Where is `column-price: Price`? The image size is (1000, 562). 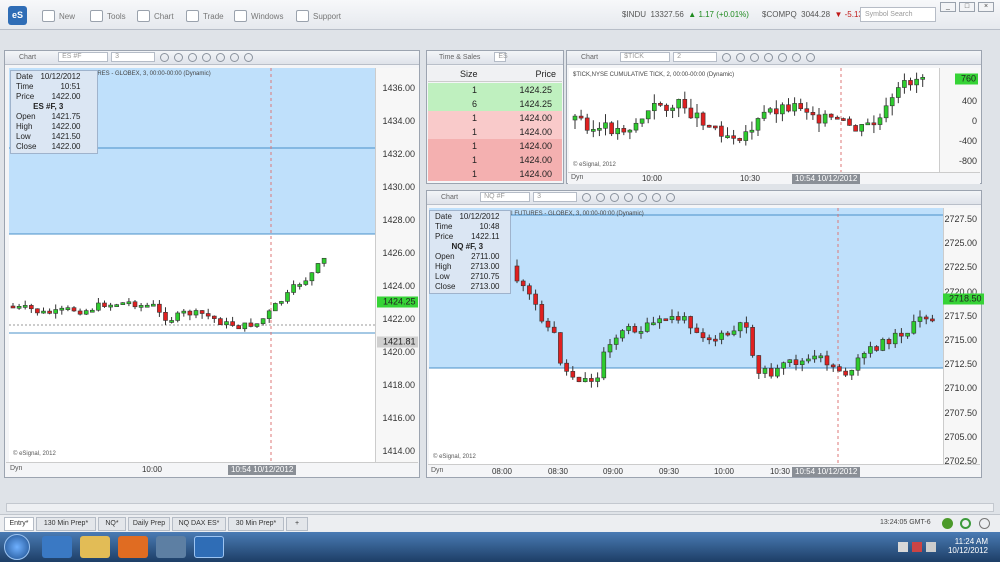
column-price: Price is located at coordinates (545, 74).